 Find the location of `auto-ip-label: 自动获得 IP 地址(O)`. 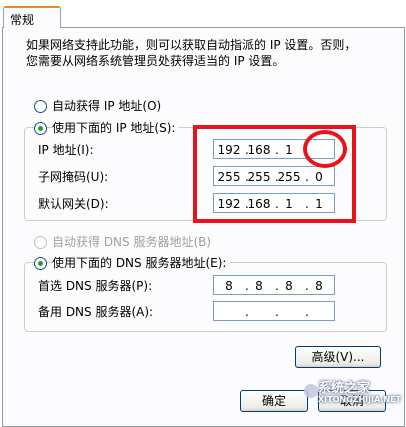

auto-ip-label: 自动获得 IP 地址(O) is located at coordinates (106, 106).